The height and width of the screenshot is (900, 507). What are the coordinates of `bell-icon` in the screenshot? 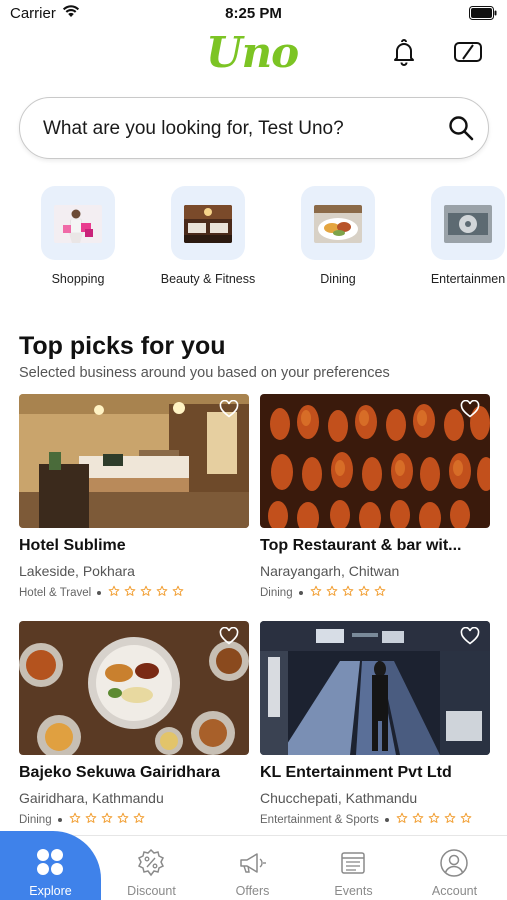 It's located at (404, 52).